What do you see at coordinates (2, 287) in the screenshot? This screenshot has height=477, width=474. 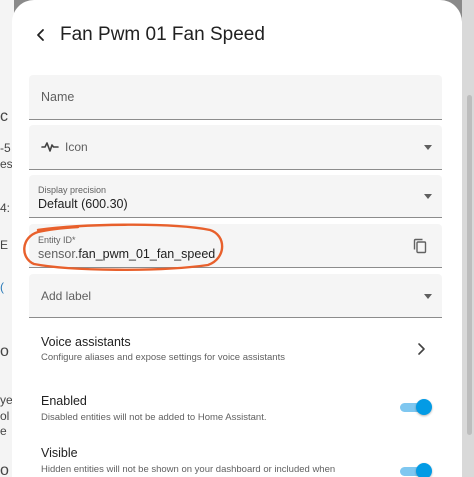 I see `background-text: (` at bounding box center [2, 287].